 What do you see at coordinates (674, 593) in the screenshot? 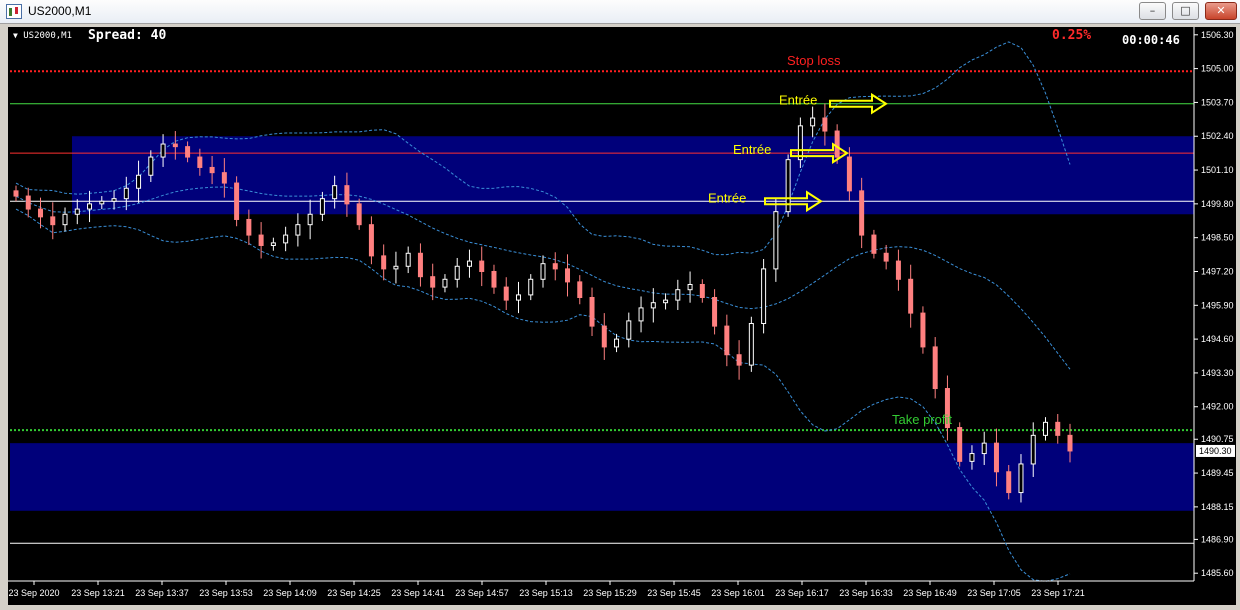
I see `time-label: 23 Sep 15:45` at bounding box center [674, 593].